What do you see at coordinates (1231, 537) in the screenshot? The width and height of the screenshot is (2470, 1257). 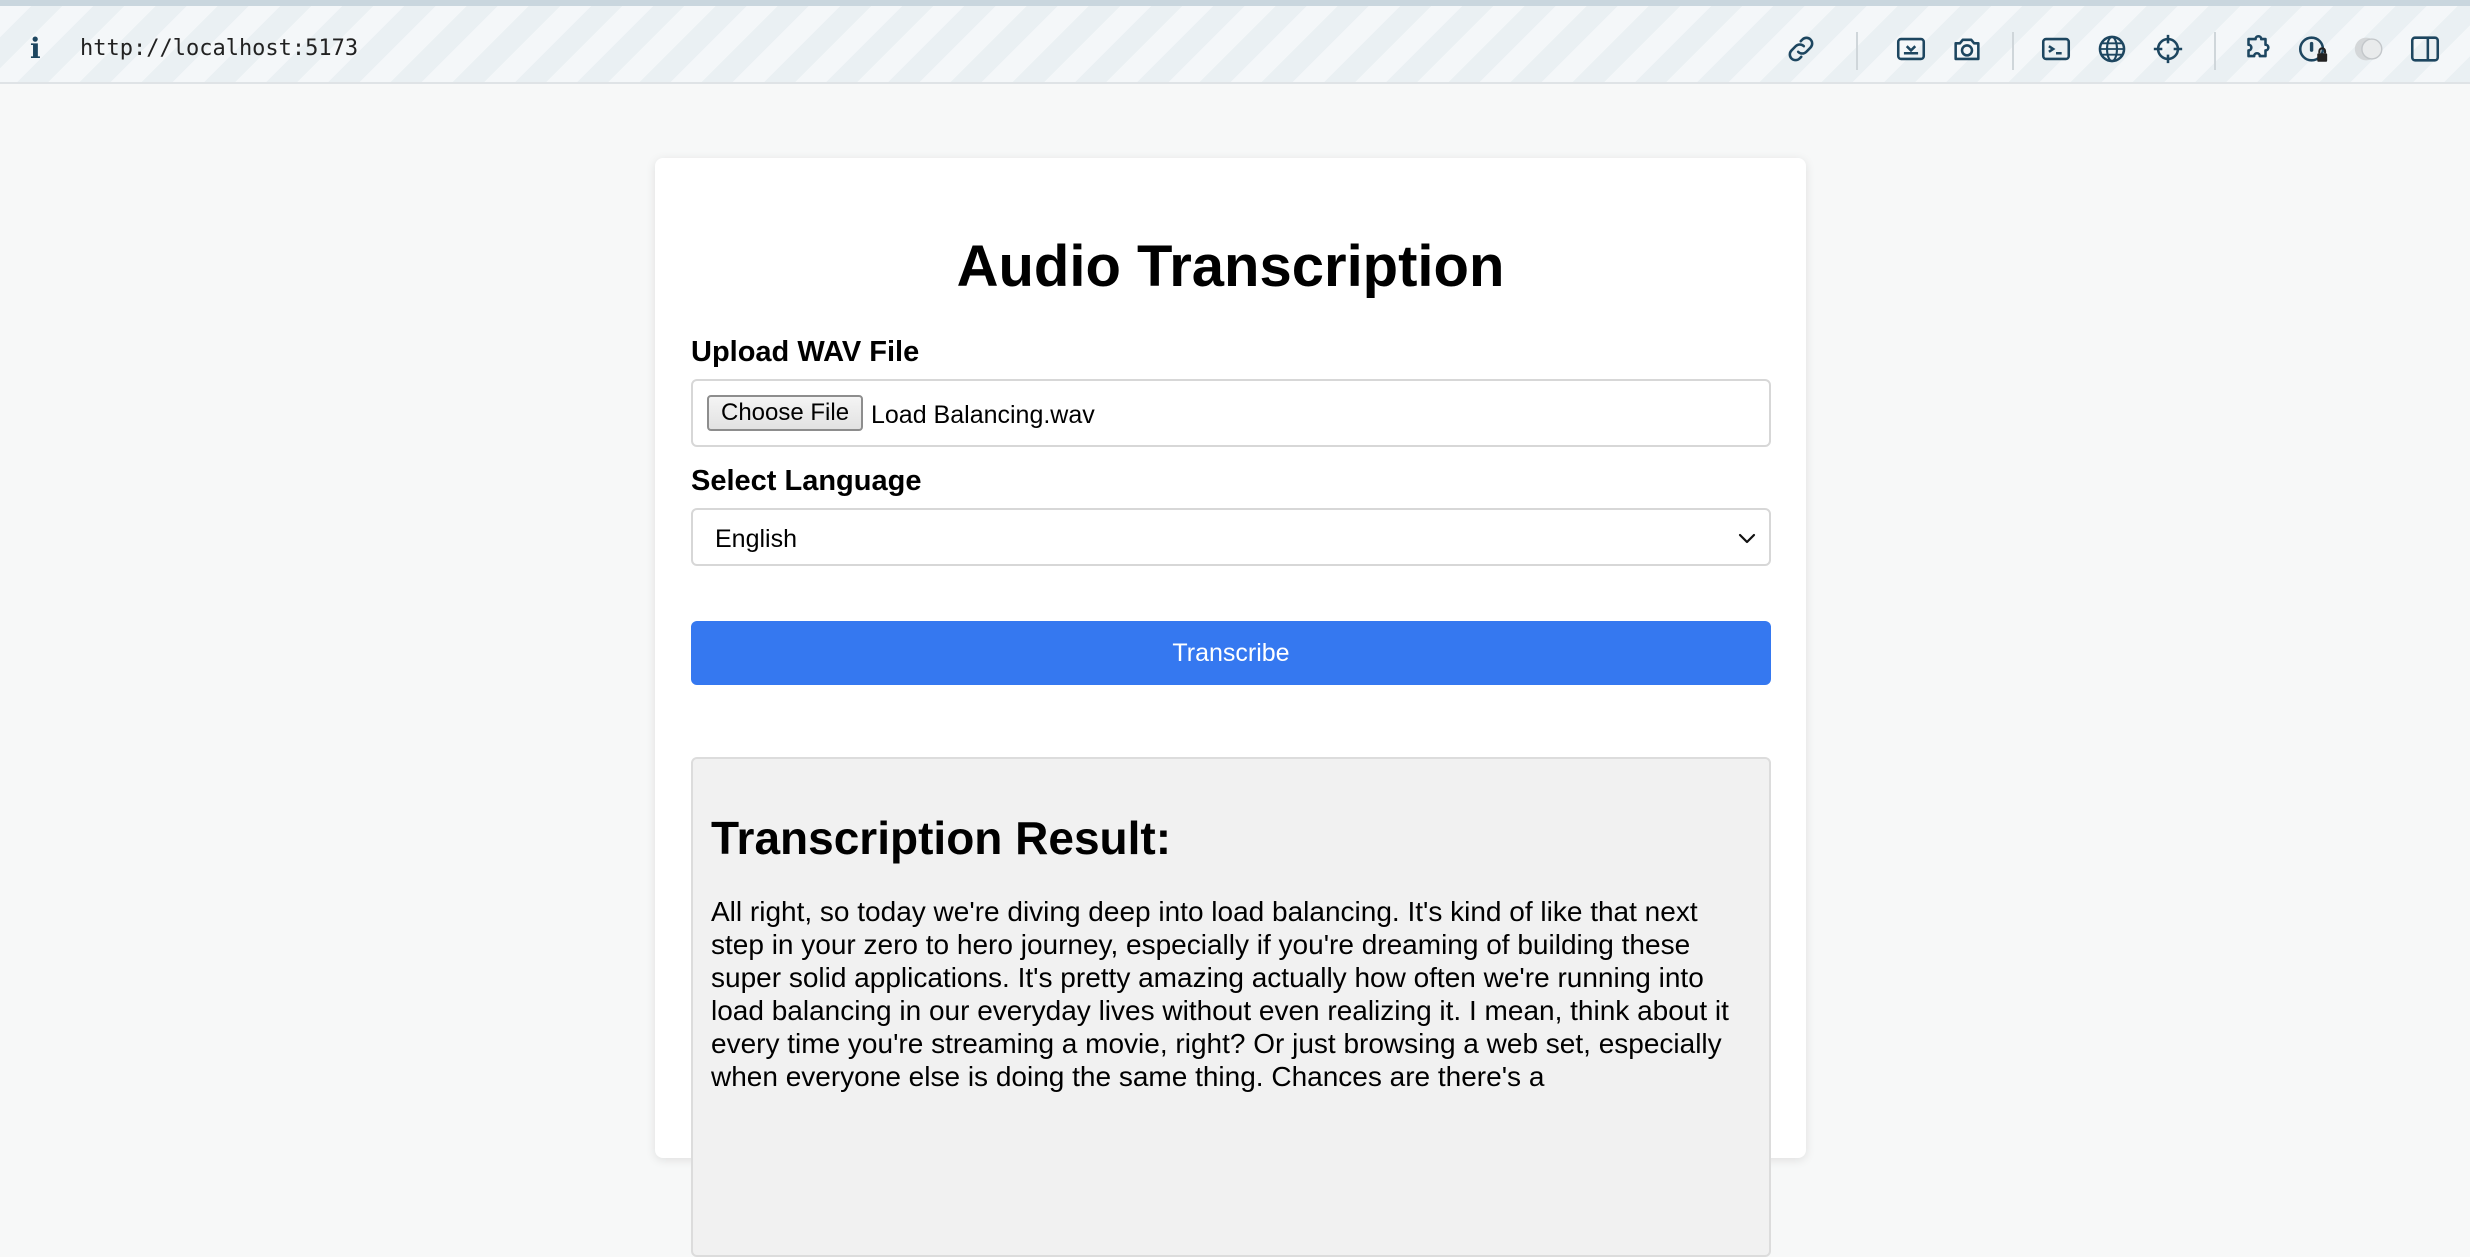 I see `language-select: English` at bounding box center [1231, 537].